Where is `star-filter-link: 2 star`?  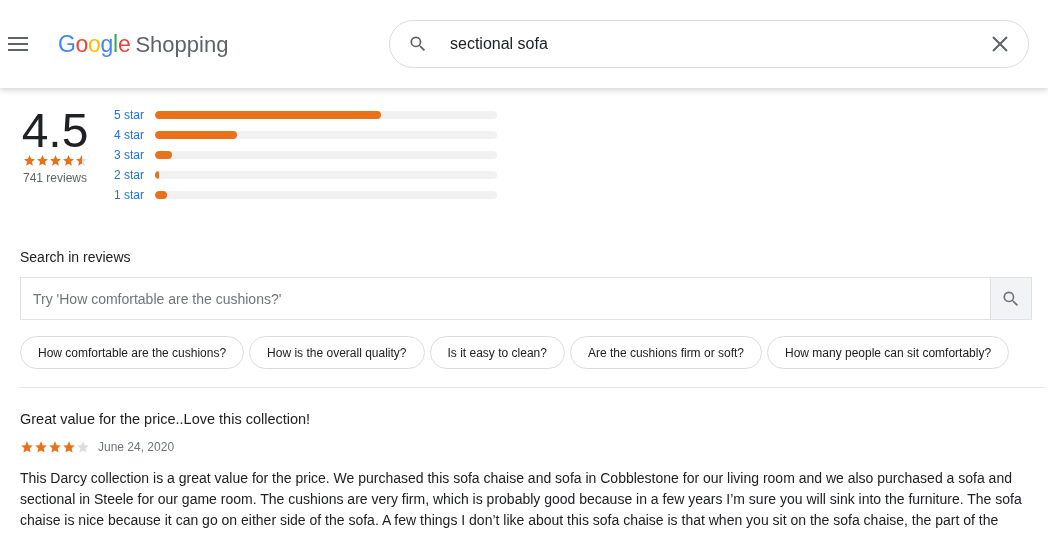
star-filter-link: 2 star is located at coordinates (129, 175).